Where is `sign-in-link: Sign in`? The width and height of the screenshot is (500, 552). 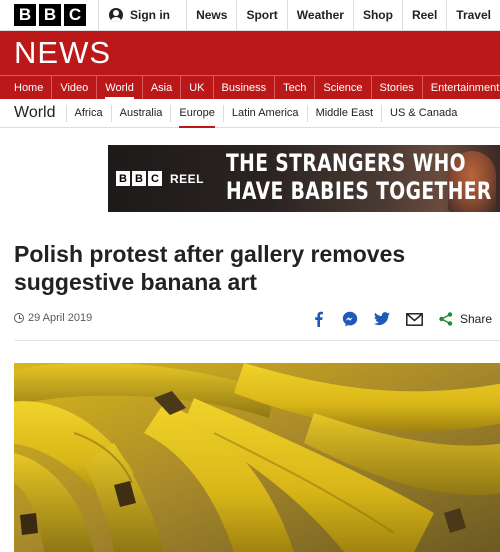
sign-in-link: Sign in is located at coordinates (142, 15).